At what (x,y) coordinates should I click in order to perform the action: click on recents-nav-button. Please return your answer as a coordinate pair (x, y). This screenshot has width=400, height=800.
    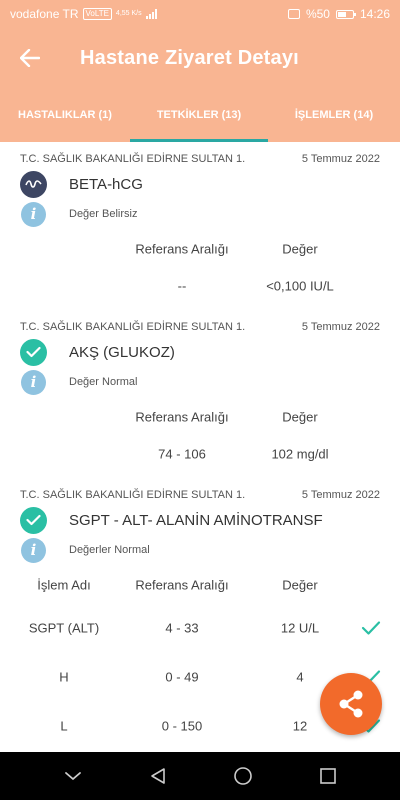
    Looking at the image, I should click on (328, 776).